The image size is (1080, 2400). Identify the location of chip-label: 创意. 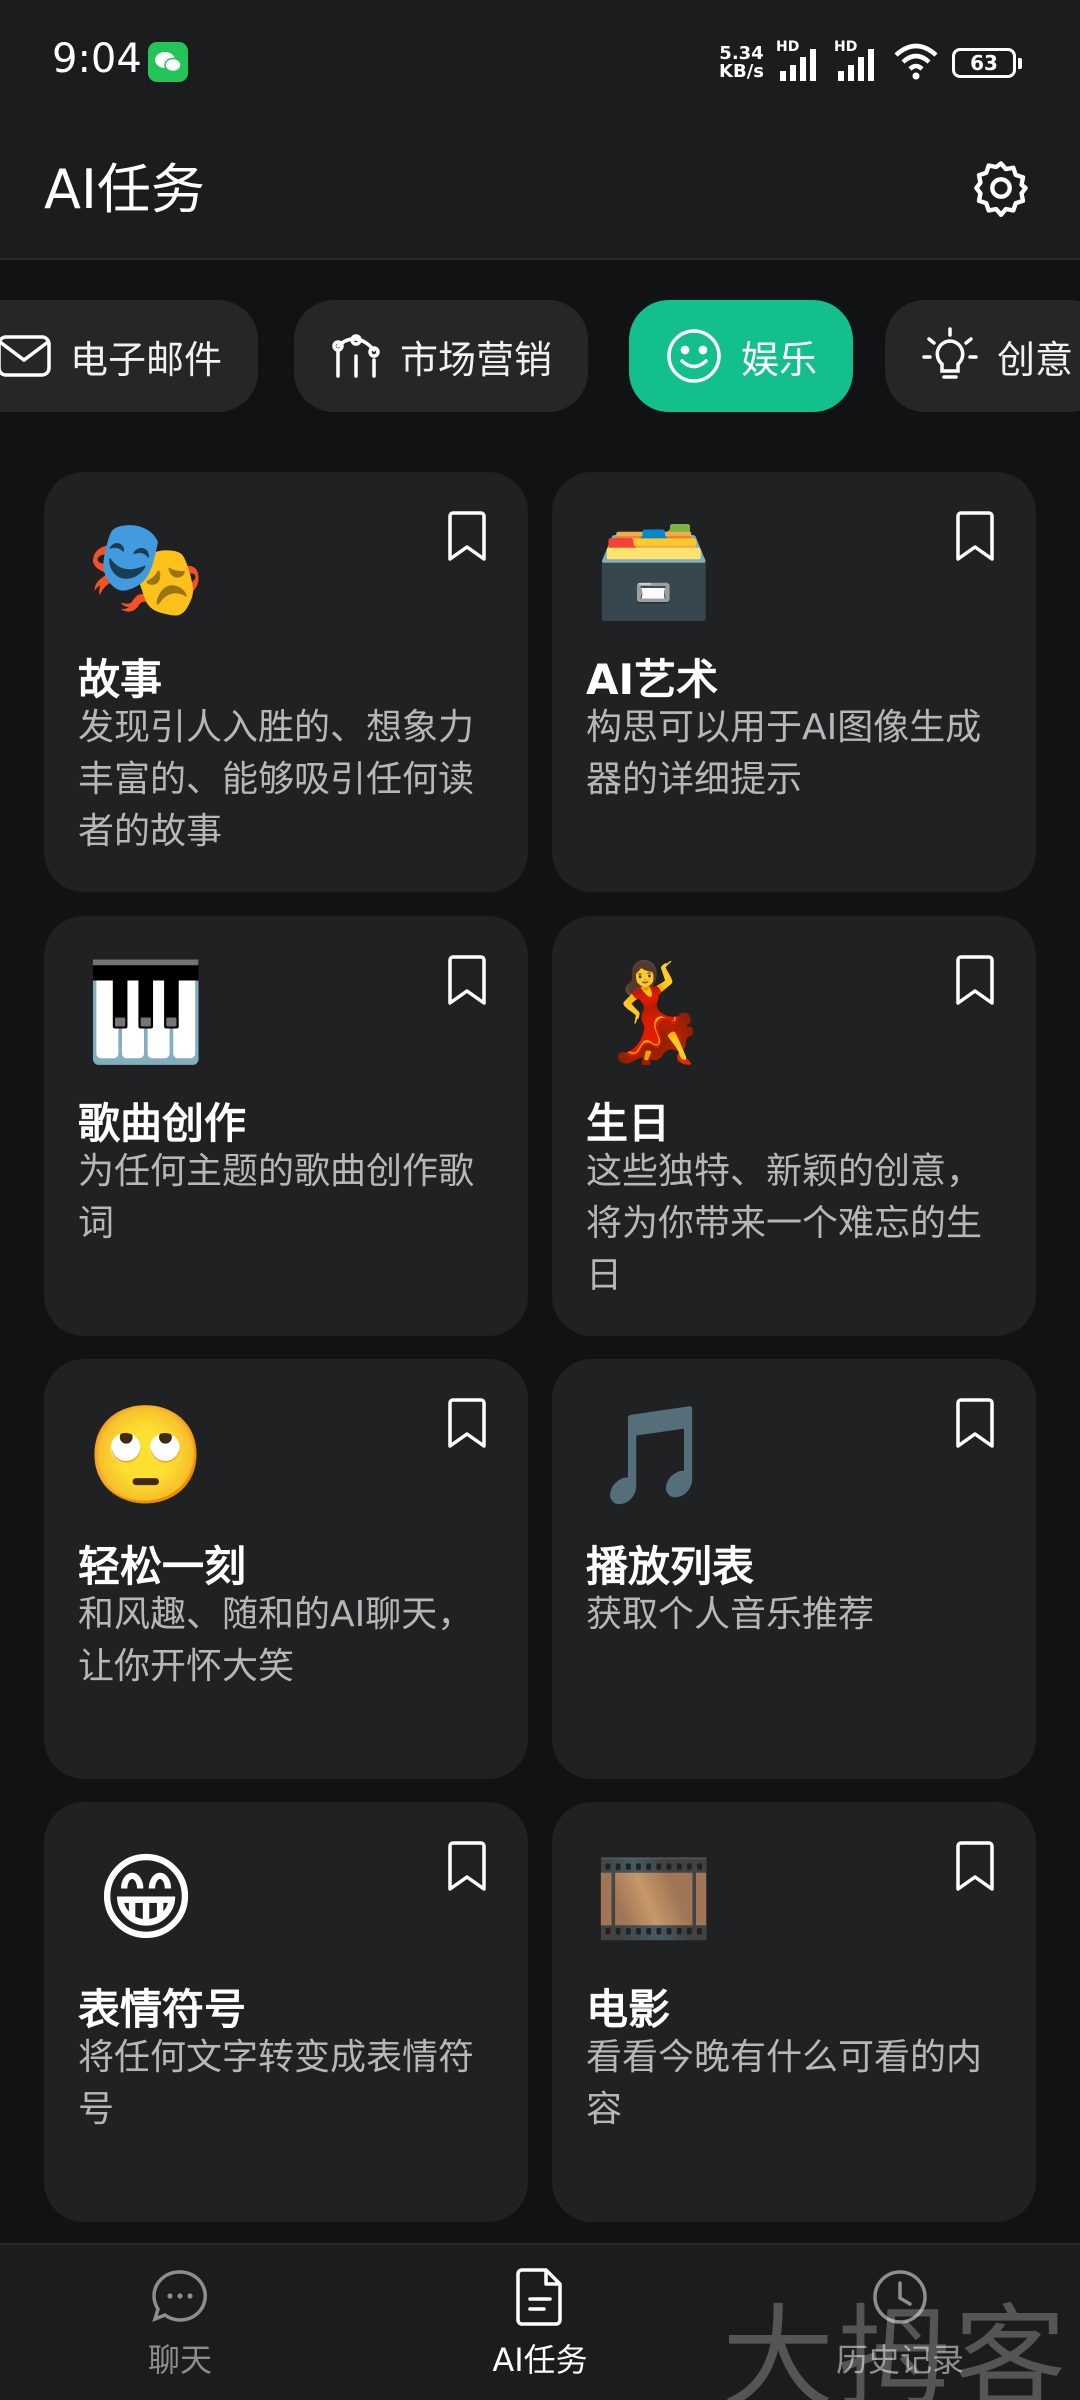
(1035, 359).